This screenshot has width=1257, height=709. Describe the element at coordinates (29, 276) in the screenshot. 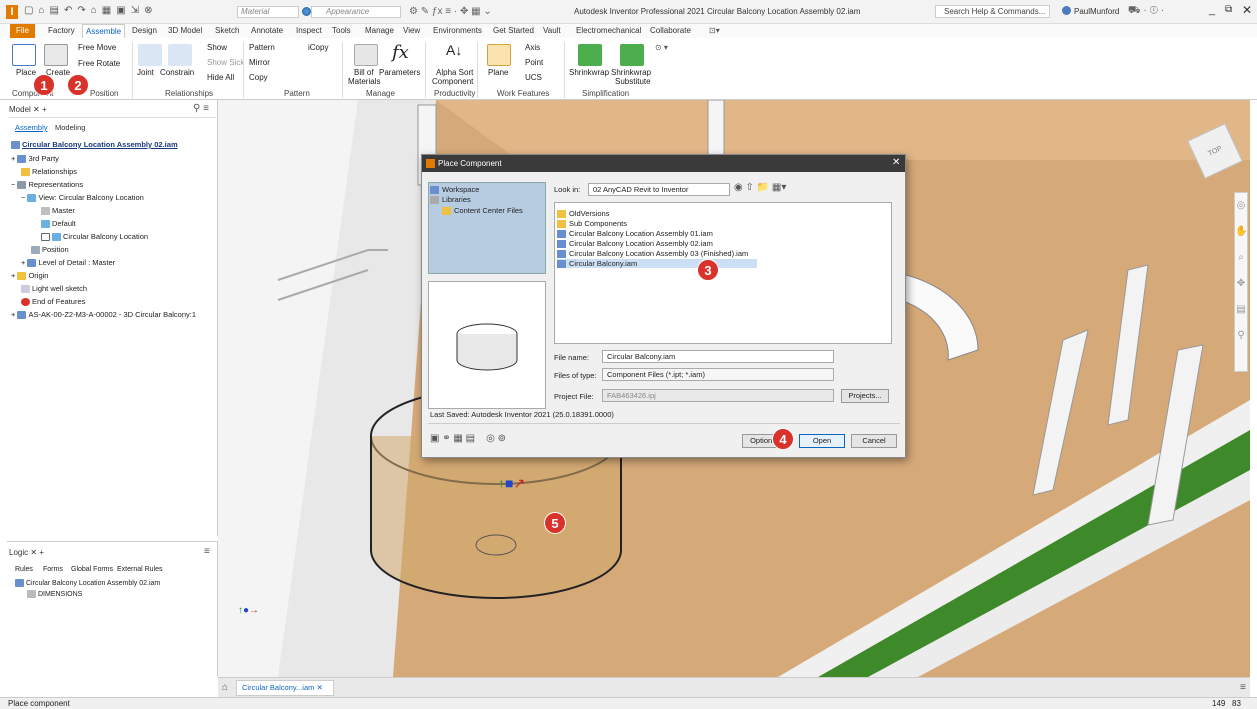

I see `tree-item-origin: + Origin` at that location.